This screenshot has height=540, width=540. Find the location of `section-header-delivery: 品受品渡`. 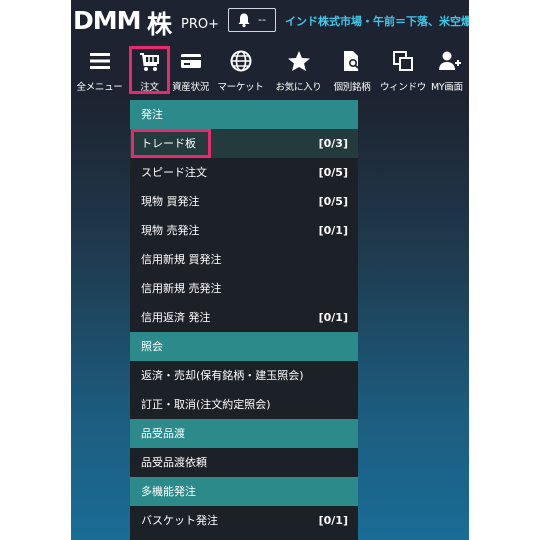

section-header-delivery: 品受品渡 is located at coordinates (244, 433).